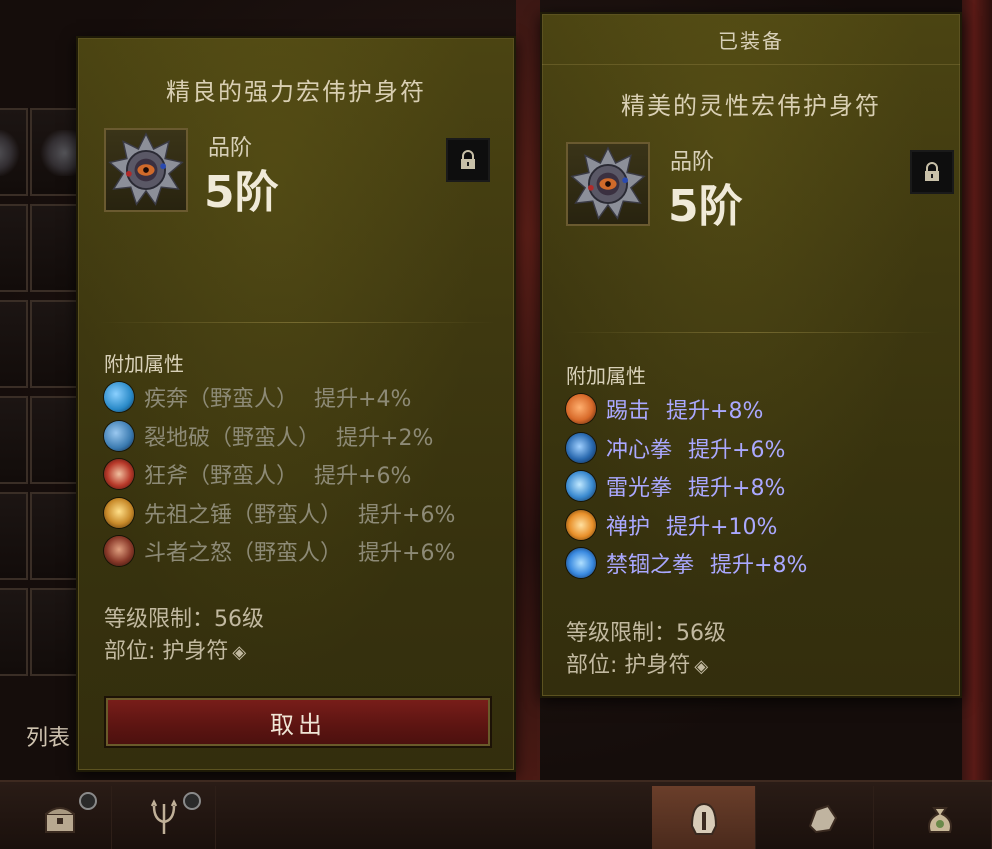  I want to click on affix-row: 禁锢之拳 提升+8%, so click(686, 563).